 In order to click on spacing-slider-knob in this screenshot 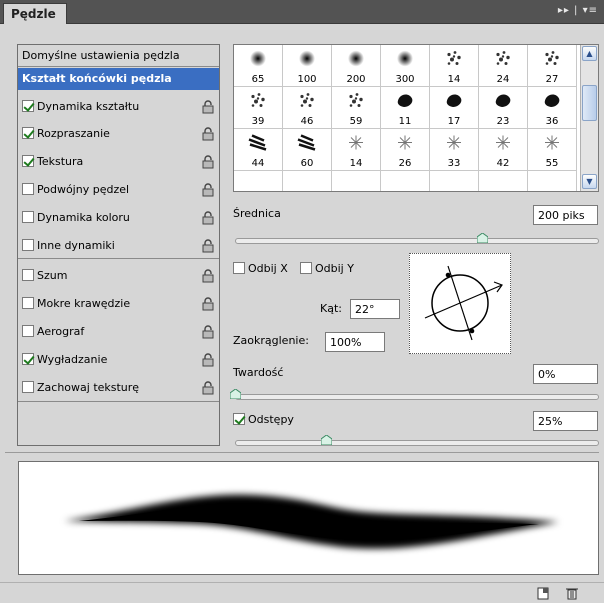, I will do `click(326, 440)`.